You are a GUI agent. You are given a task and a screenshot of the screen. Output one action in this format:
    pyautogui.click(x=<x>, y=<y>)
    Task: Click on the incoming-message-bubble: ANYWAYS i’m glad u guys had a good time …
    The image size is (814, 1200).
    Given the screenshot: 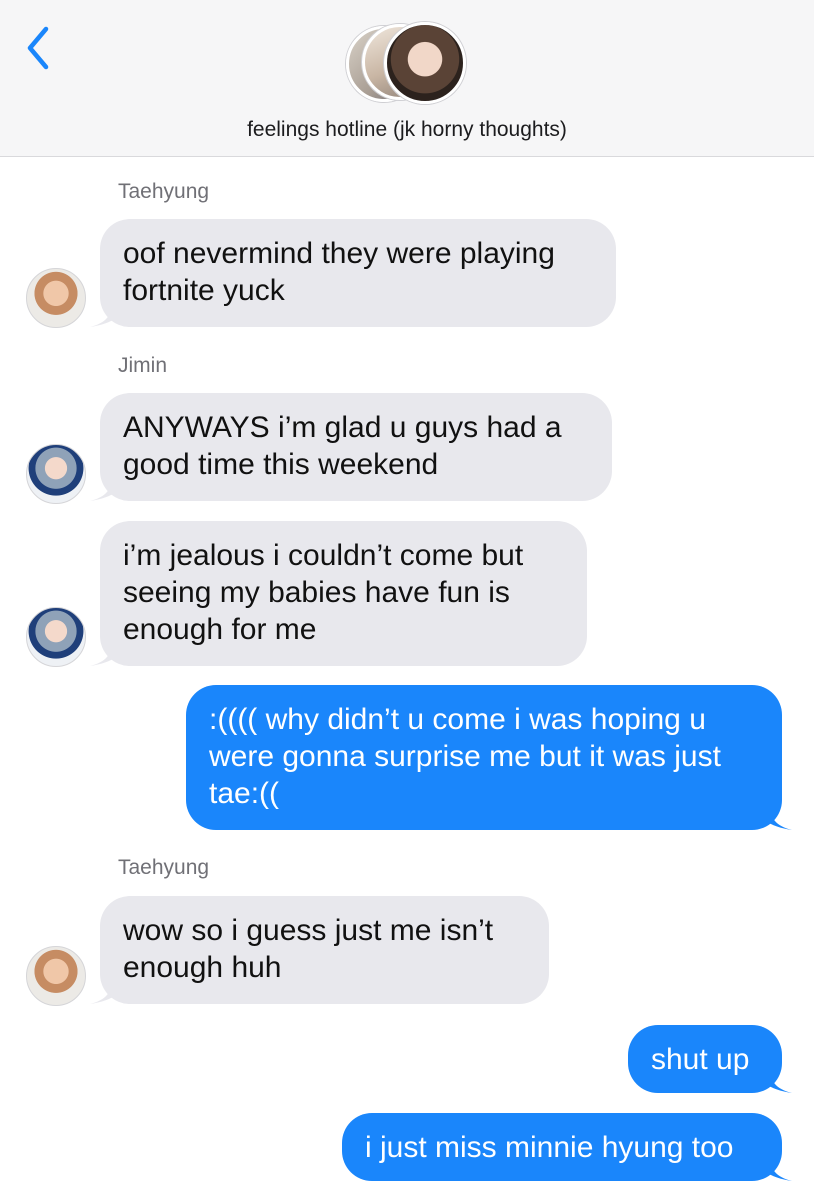 What is the action you would take?
    pyautogui.click(x=356, y=447)
    